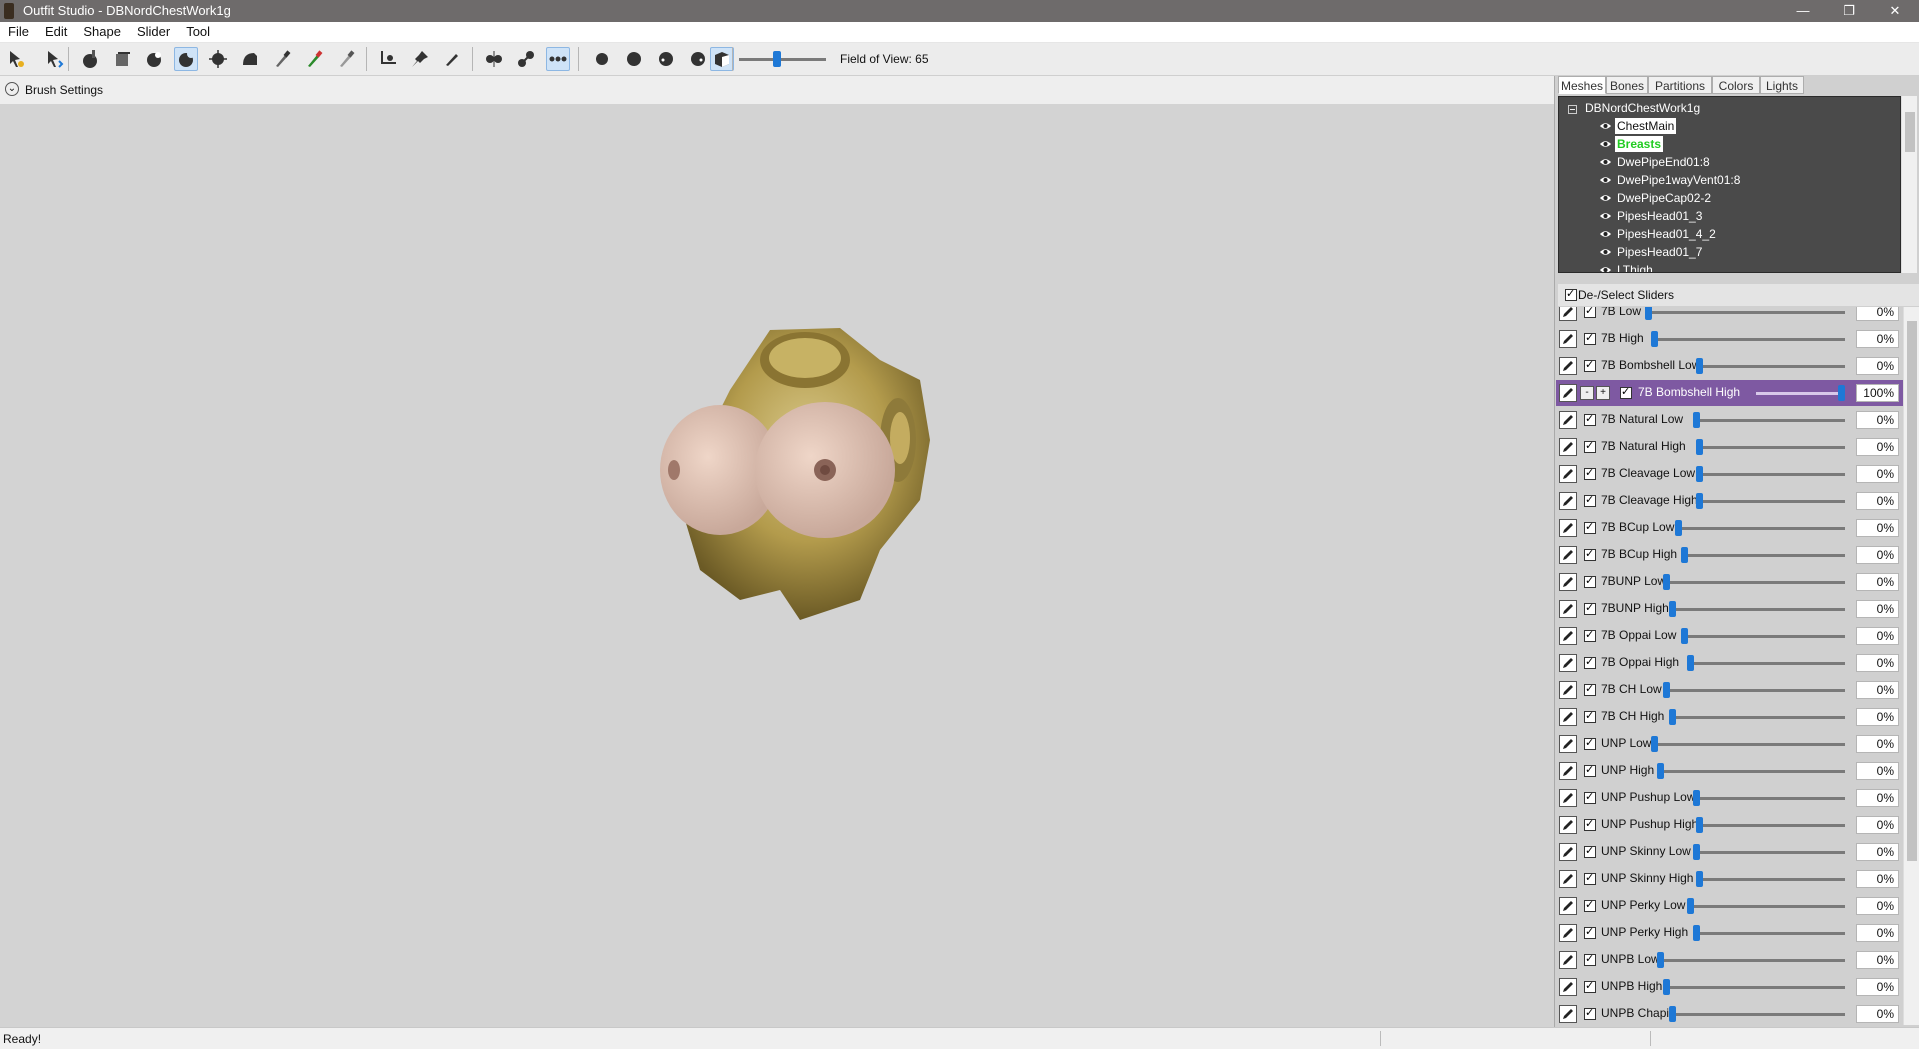 The image size is (1919, 1049). I want to click on slider-row: UNPB Low 0%, so click(1729, 960).